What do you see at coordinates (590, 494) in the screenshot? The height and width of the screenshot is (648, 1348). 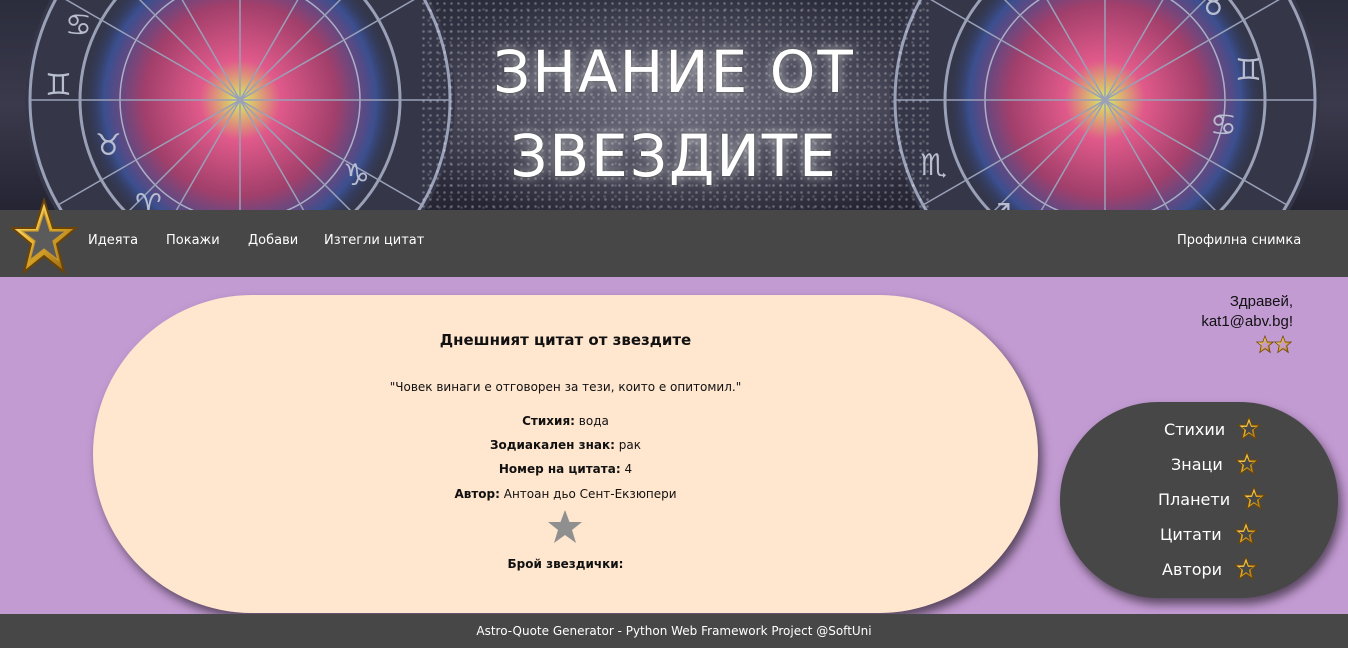 I see `field-value: Антоан дьо Сент-Екзюпери` at bounding box center [590, 494].